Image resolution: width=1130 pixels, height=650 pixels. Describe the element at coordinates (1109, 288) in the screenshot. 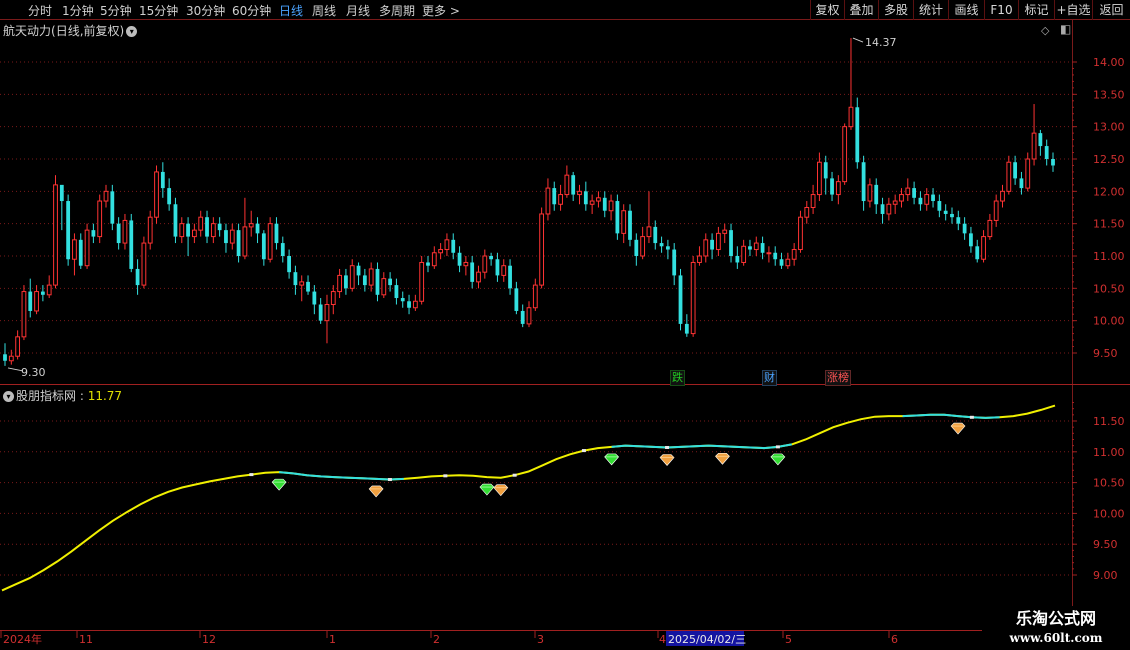

I see `price-tick-label: 10.50` at that location.